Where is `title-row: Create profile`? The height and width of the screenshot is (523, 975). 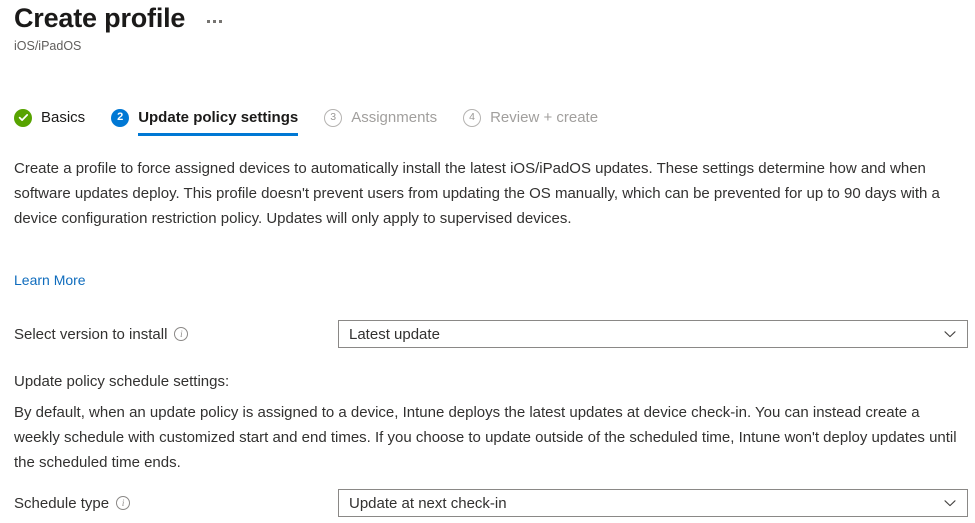 title-row: Create profile is located at coordinates (118, 18).